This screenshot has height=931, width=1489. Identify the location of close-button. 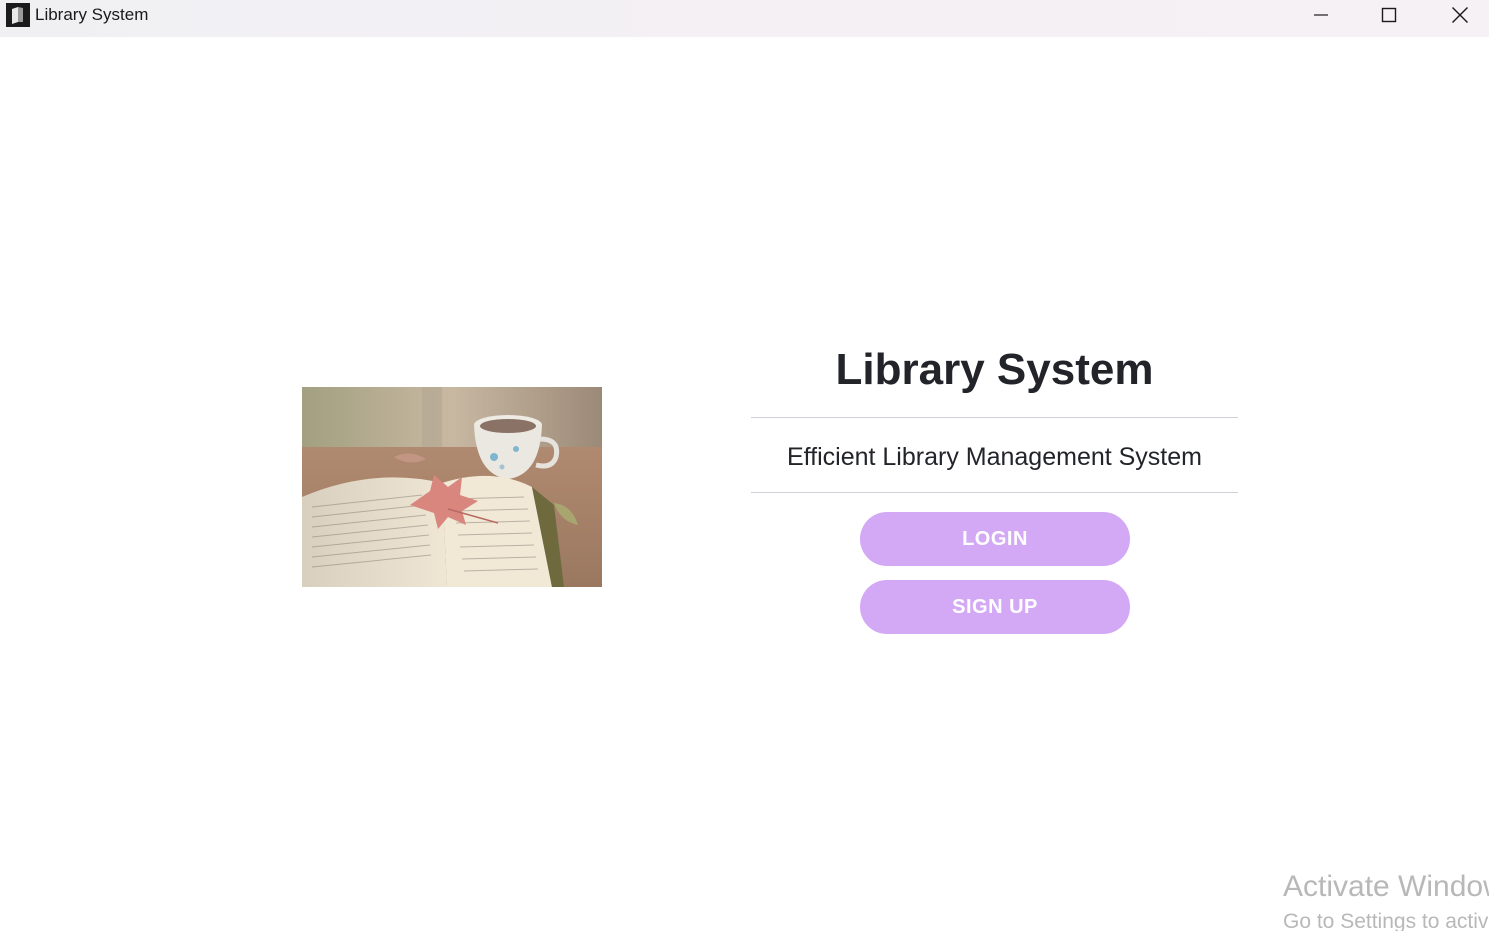
(1457, 15).